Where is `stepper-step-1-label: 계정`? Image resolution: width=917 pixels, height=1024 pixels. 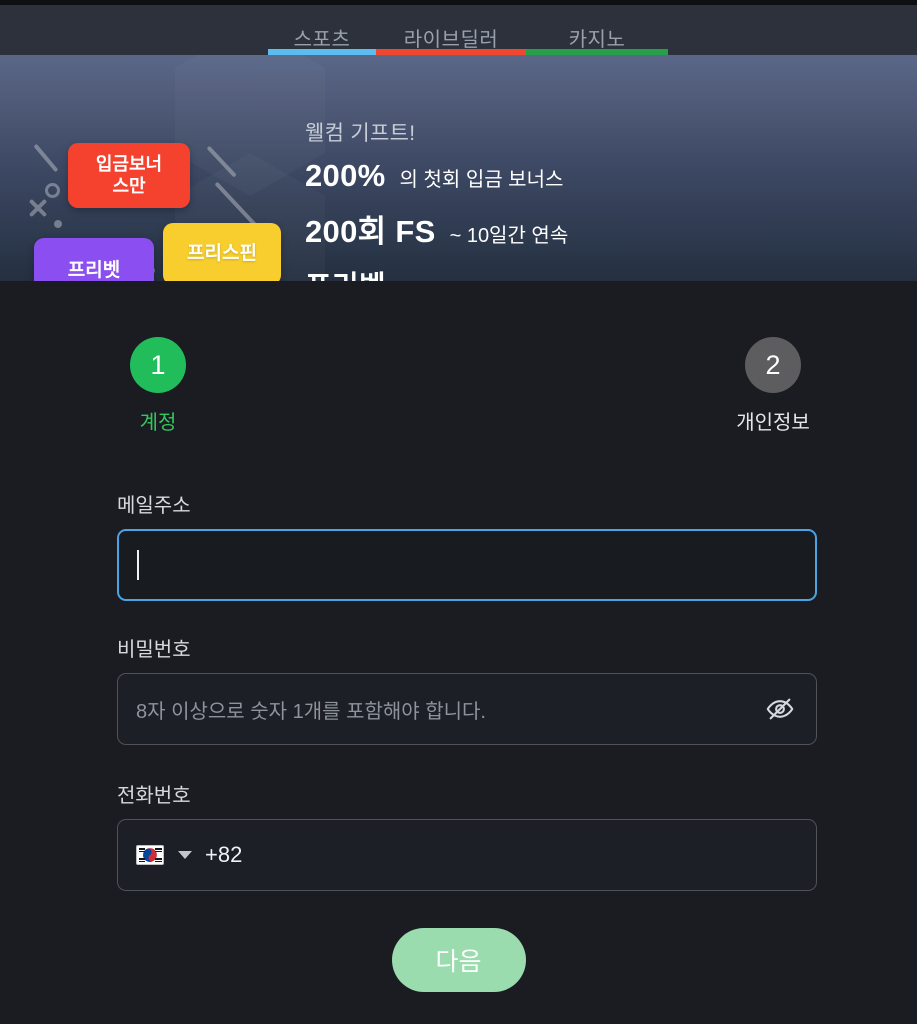 stepper-step-1-label: 계정 is located at coordinates (158, 423).